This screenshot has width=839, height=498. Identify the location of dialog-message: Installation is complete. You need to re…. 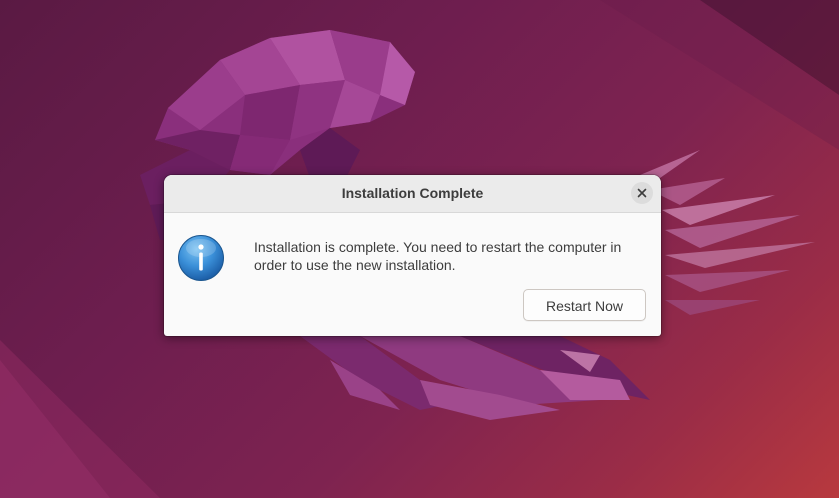
(438, 256).